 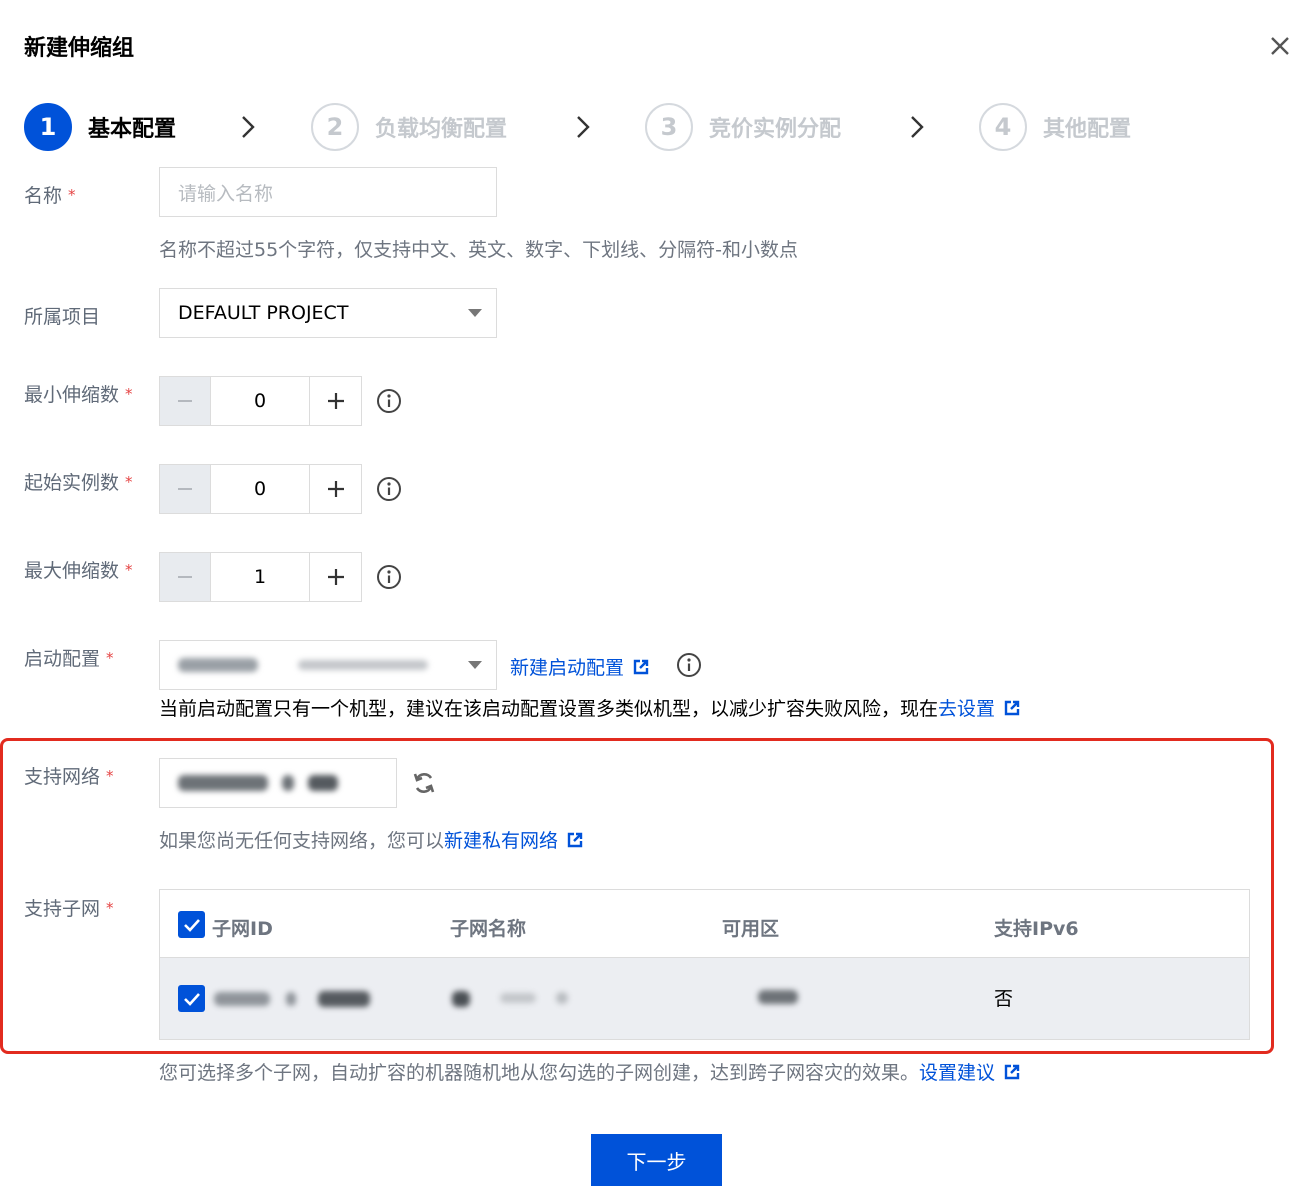 What do you see at coordinates (966, 709) in the screenshot?
I see `go-settings-link: 去设置` at bounding box center [966, 709].